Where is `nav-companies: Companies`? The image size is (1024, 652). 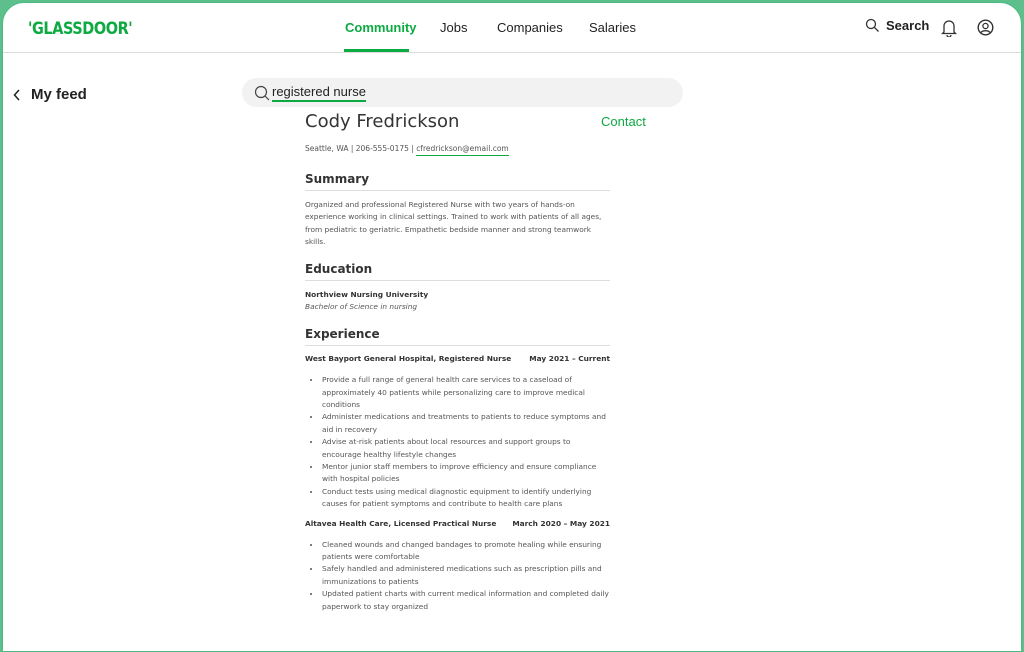
nav-companies: Companies is located at coordinates (530, 27).